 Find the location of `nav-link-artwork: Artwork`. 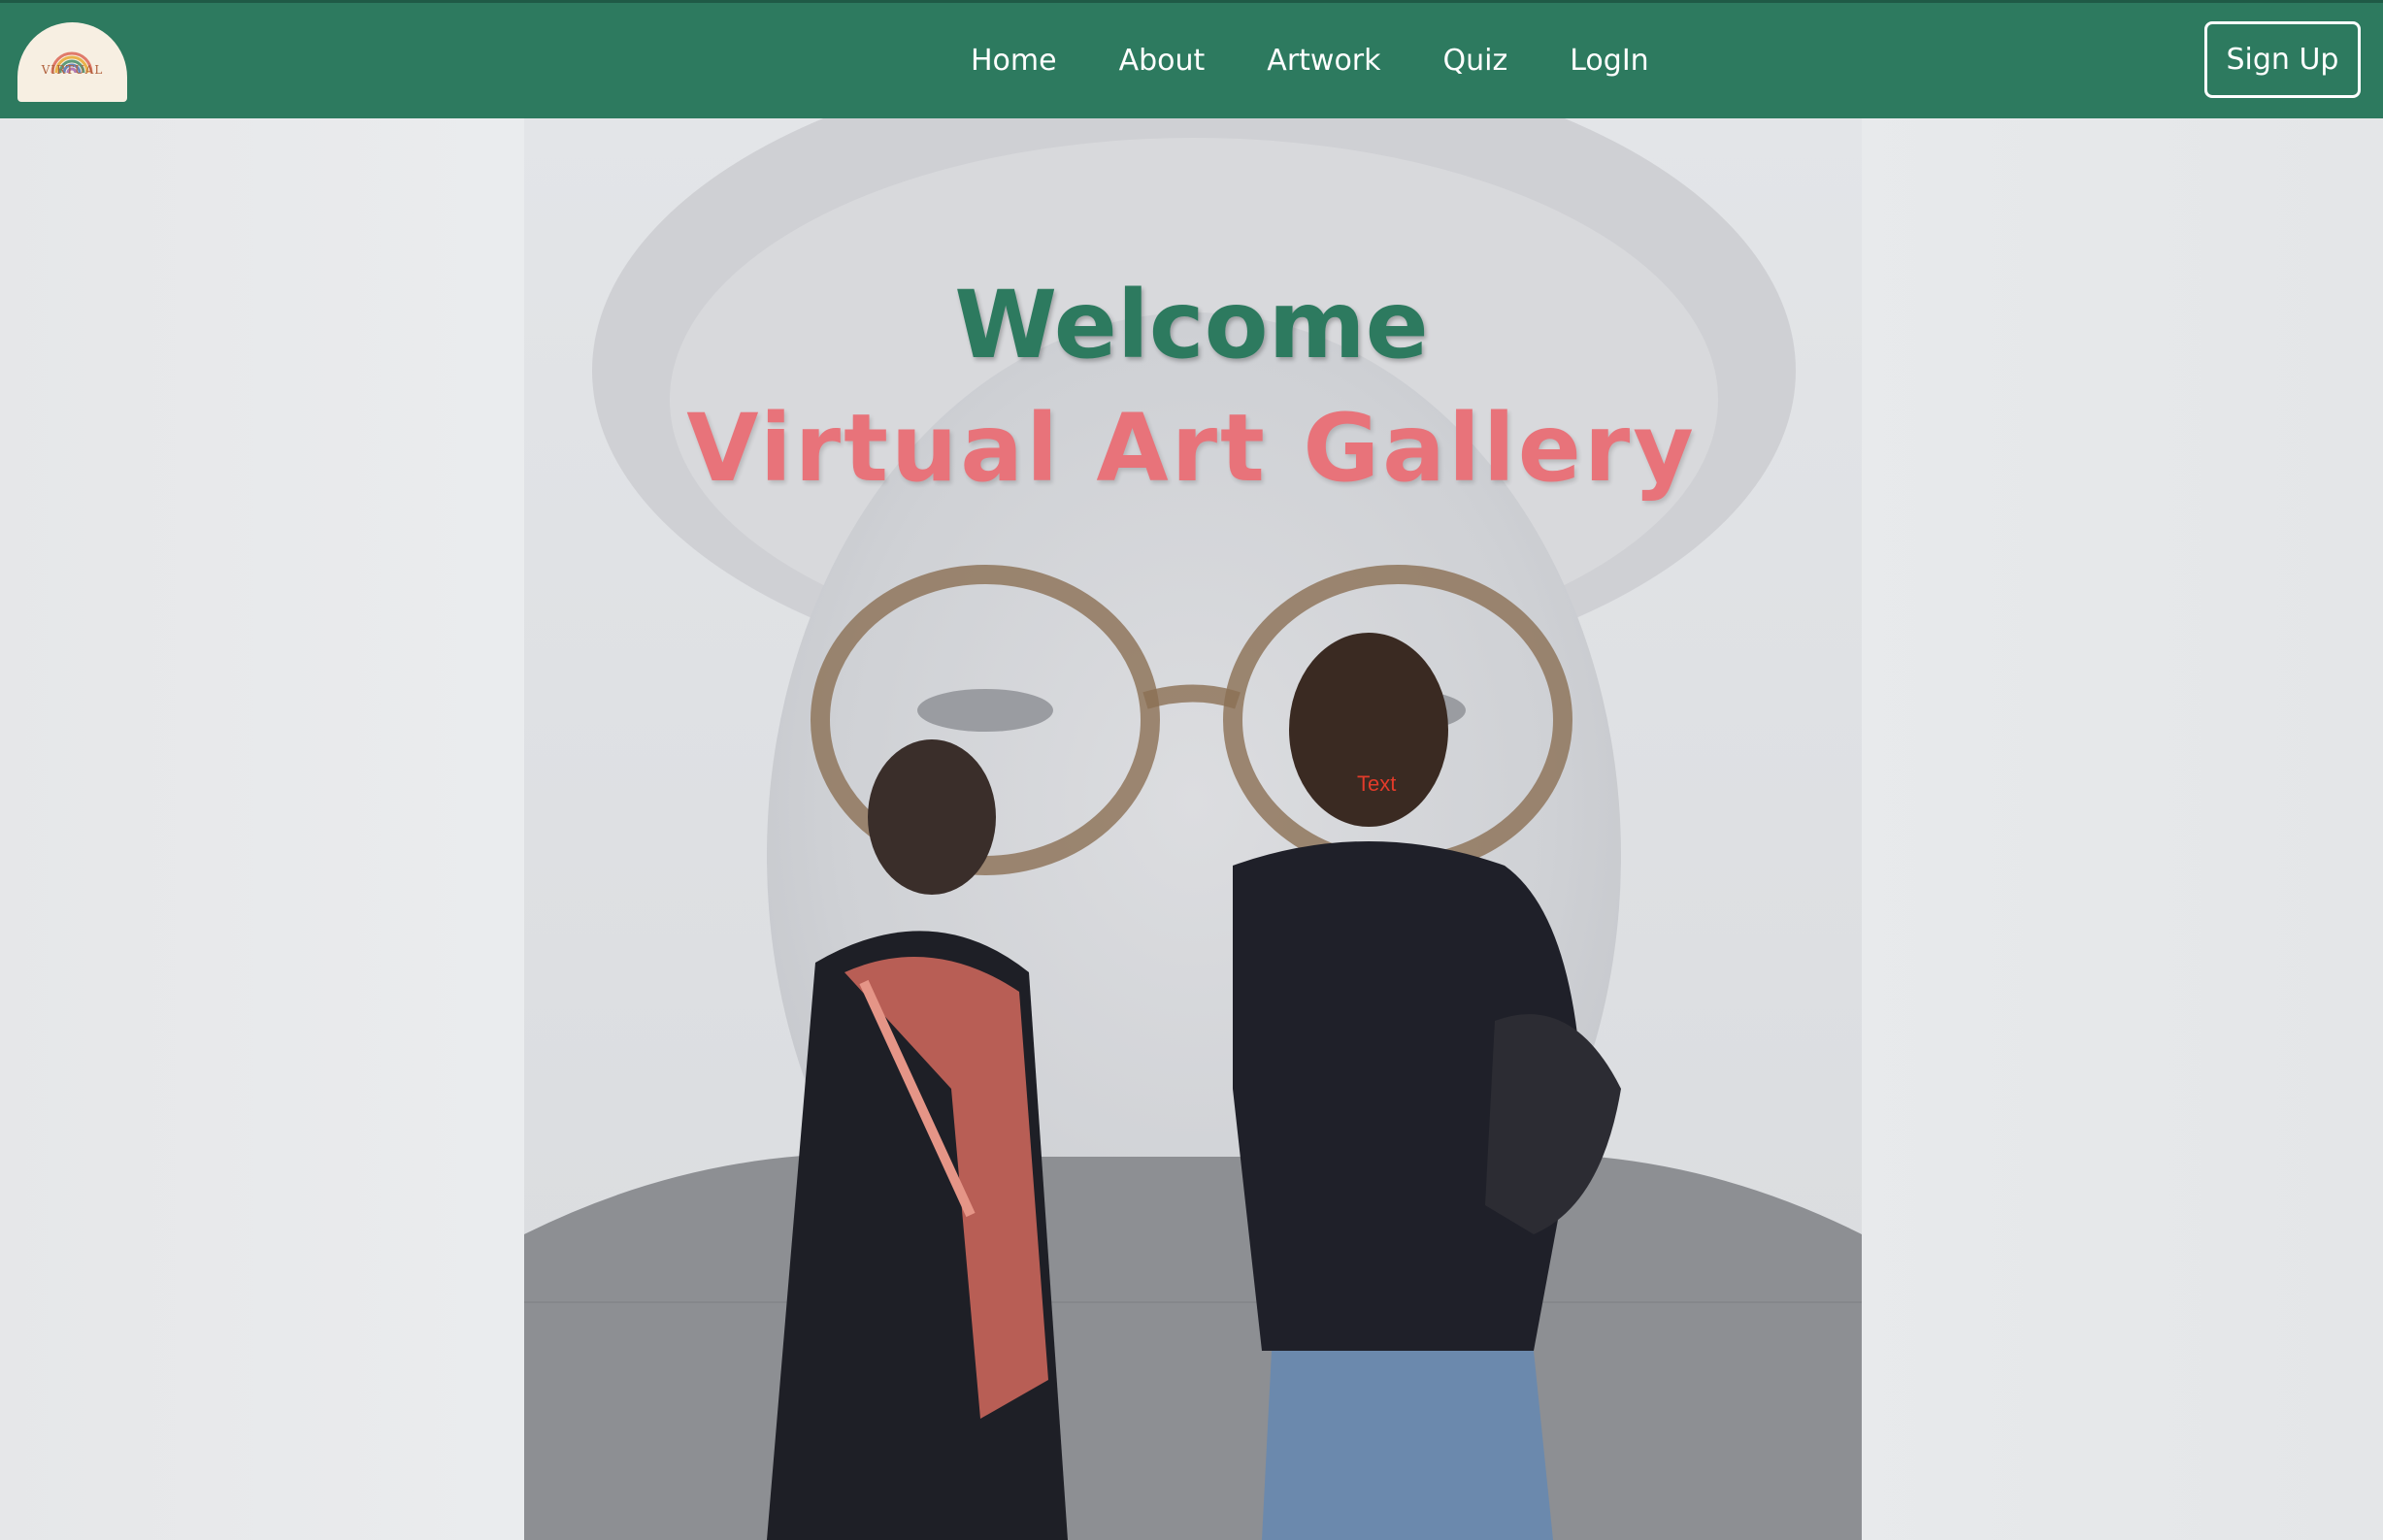

nav-link-artwork: Artwork is located at coordinates (1323, 61).